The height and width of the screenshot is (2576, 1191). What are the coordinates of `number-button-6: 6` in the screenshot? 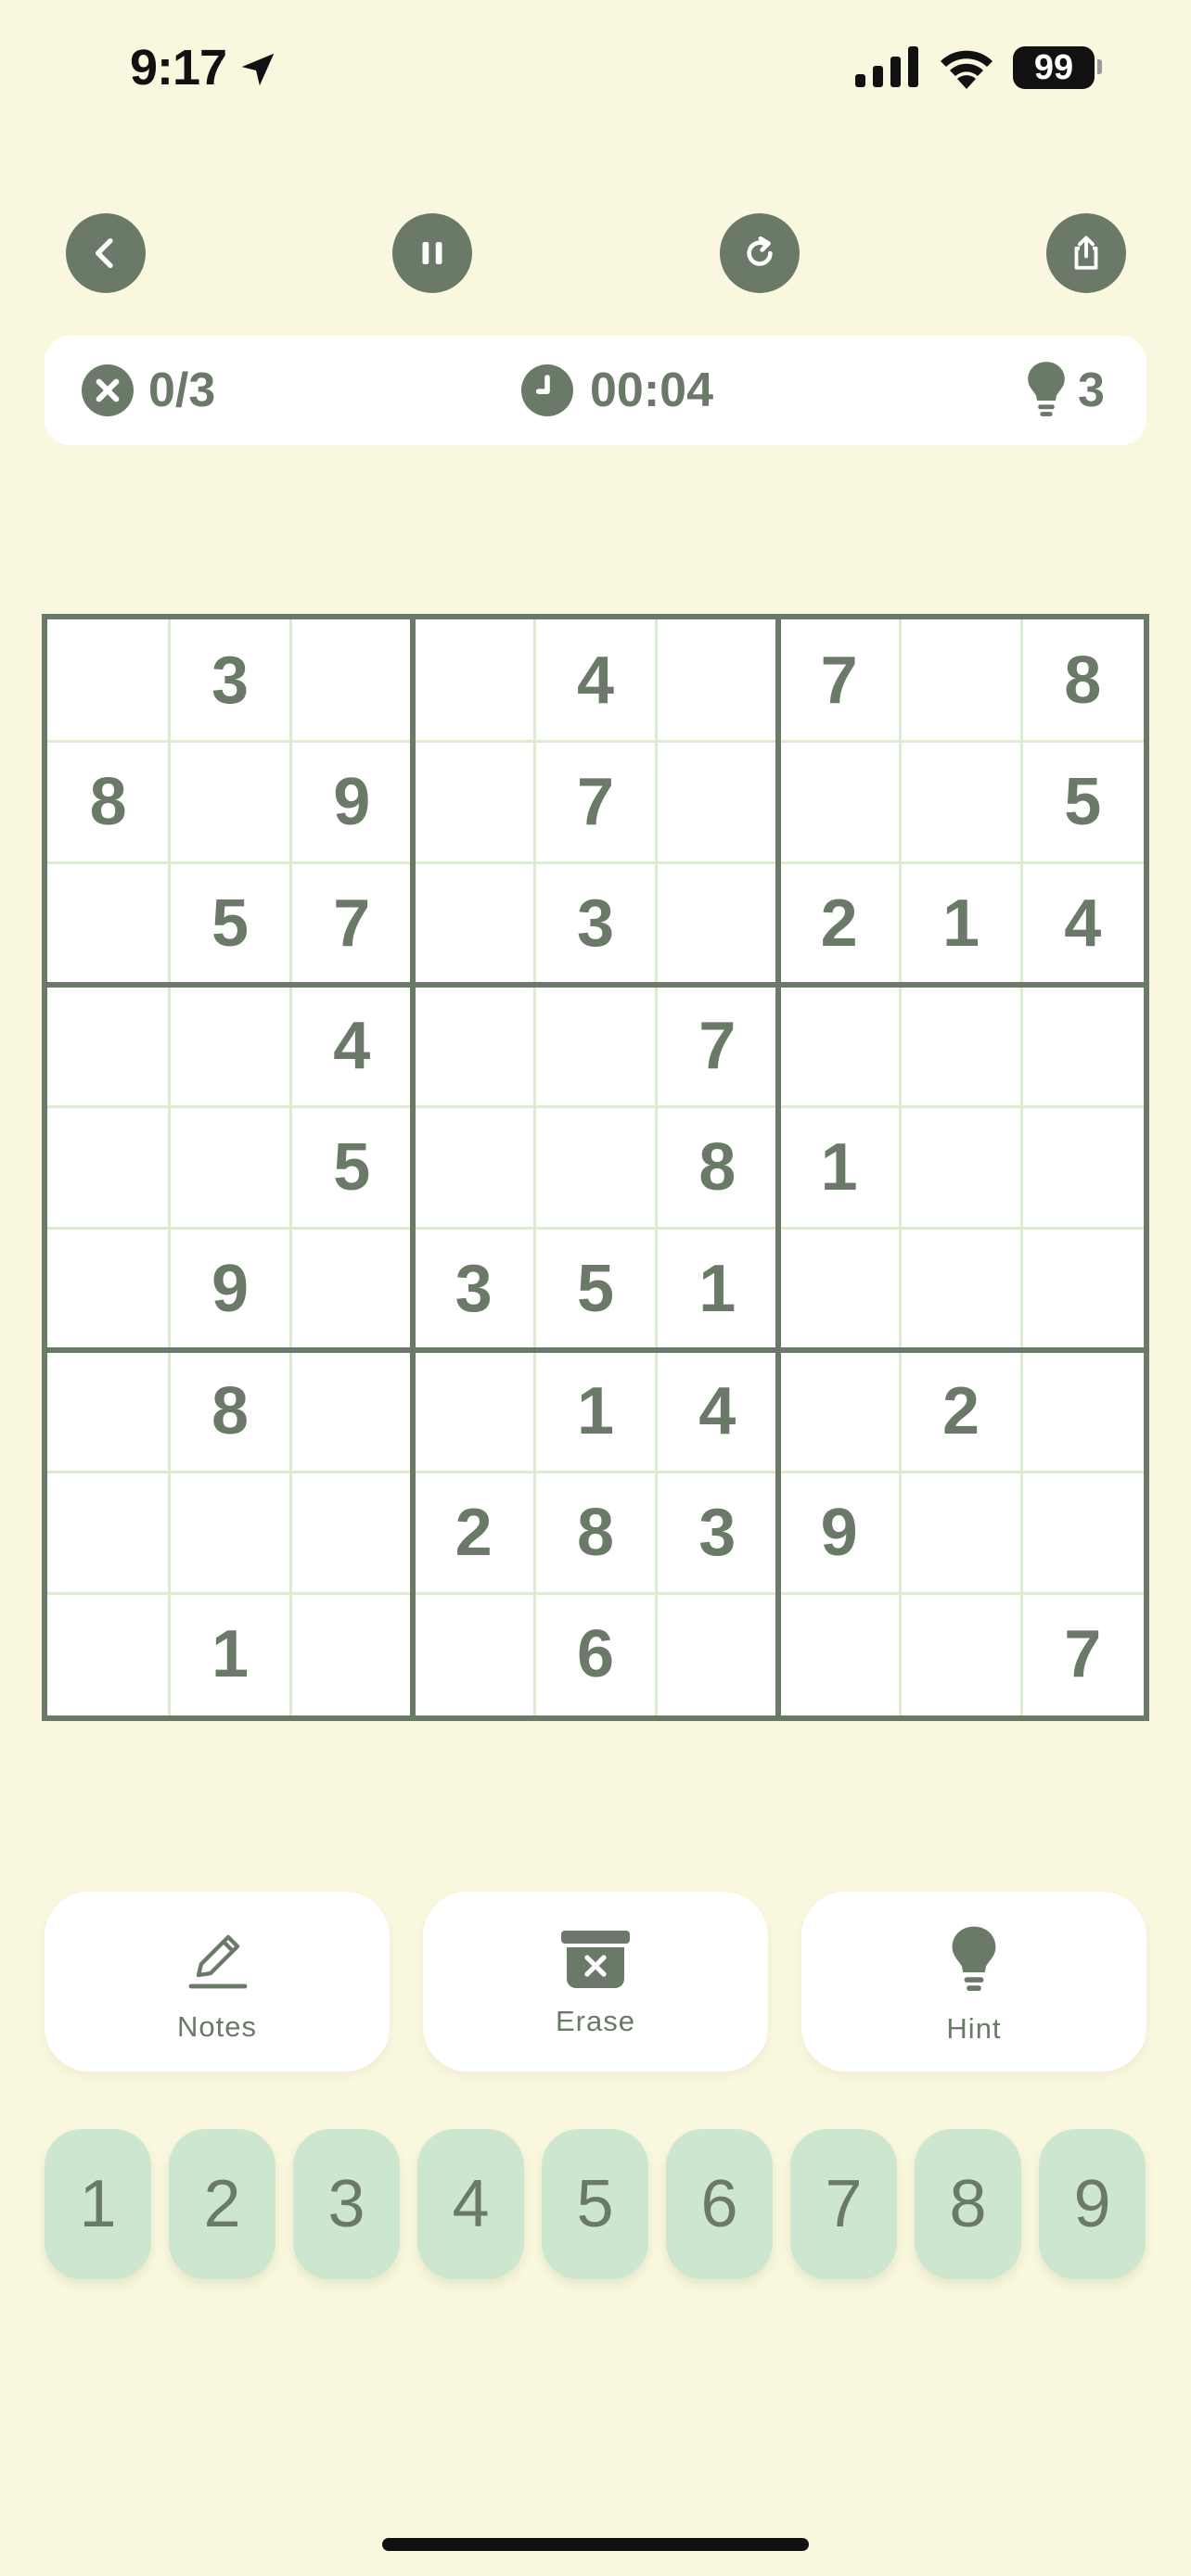 It's located at (719, 2204).